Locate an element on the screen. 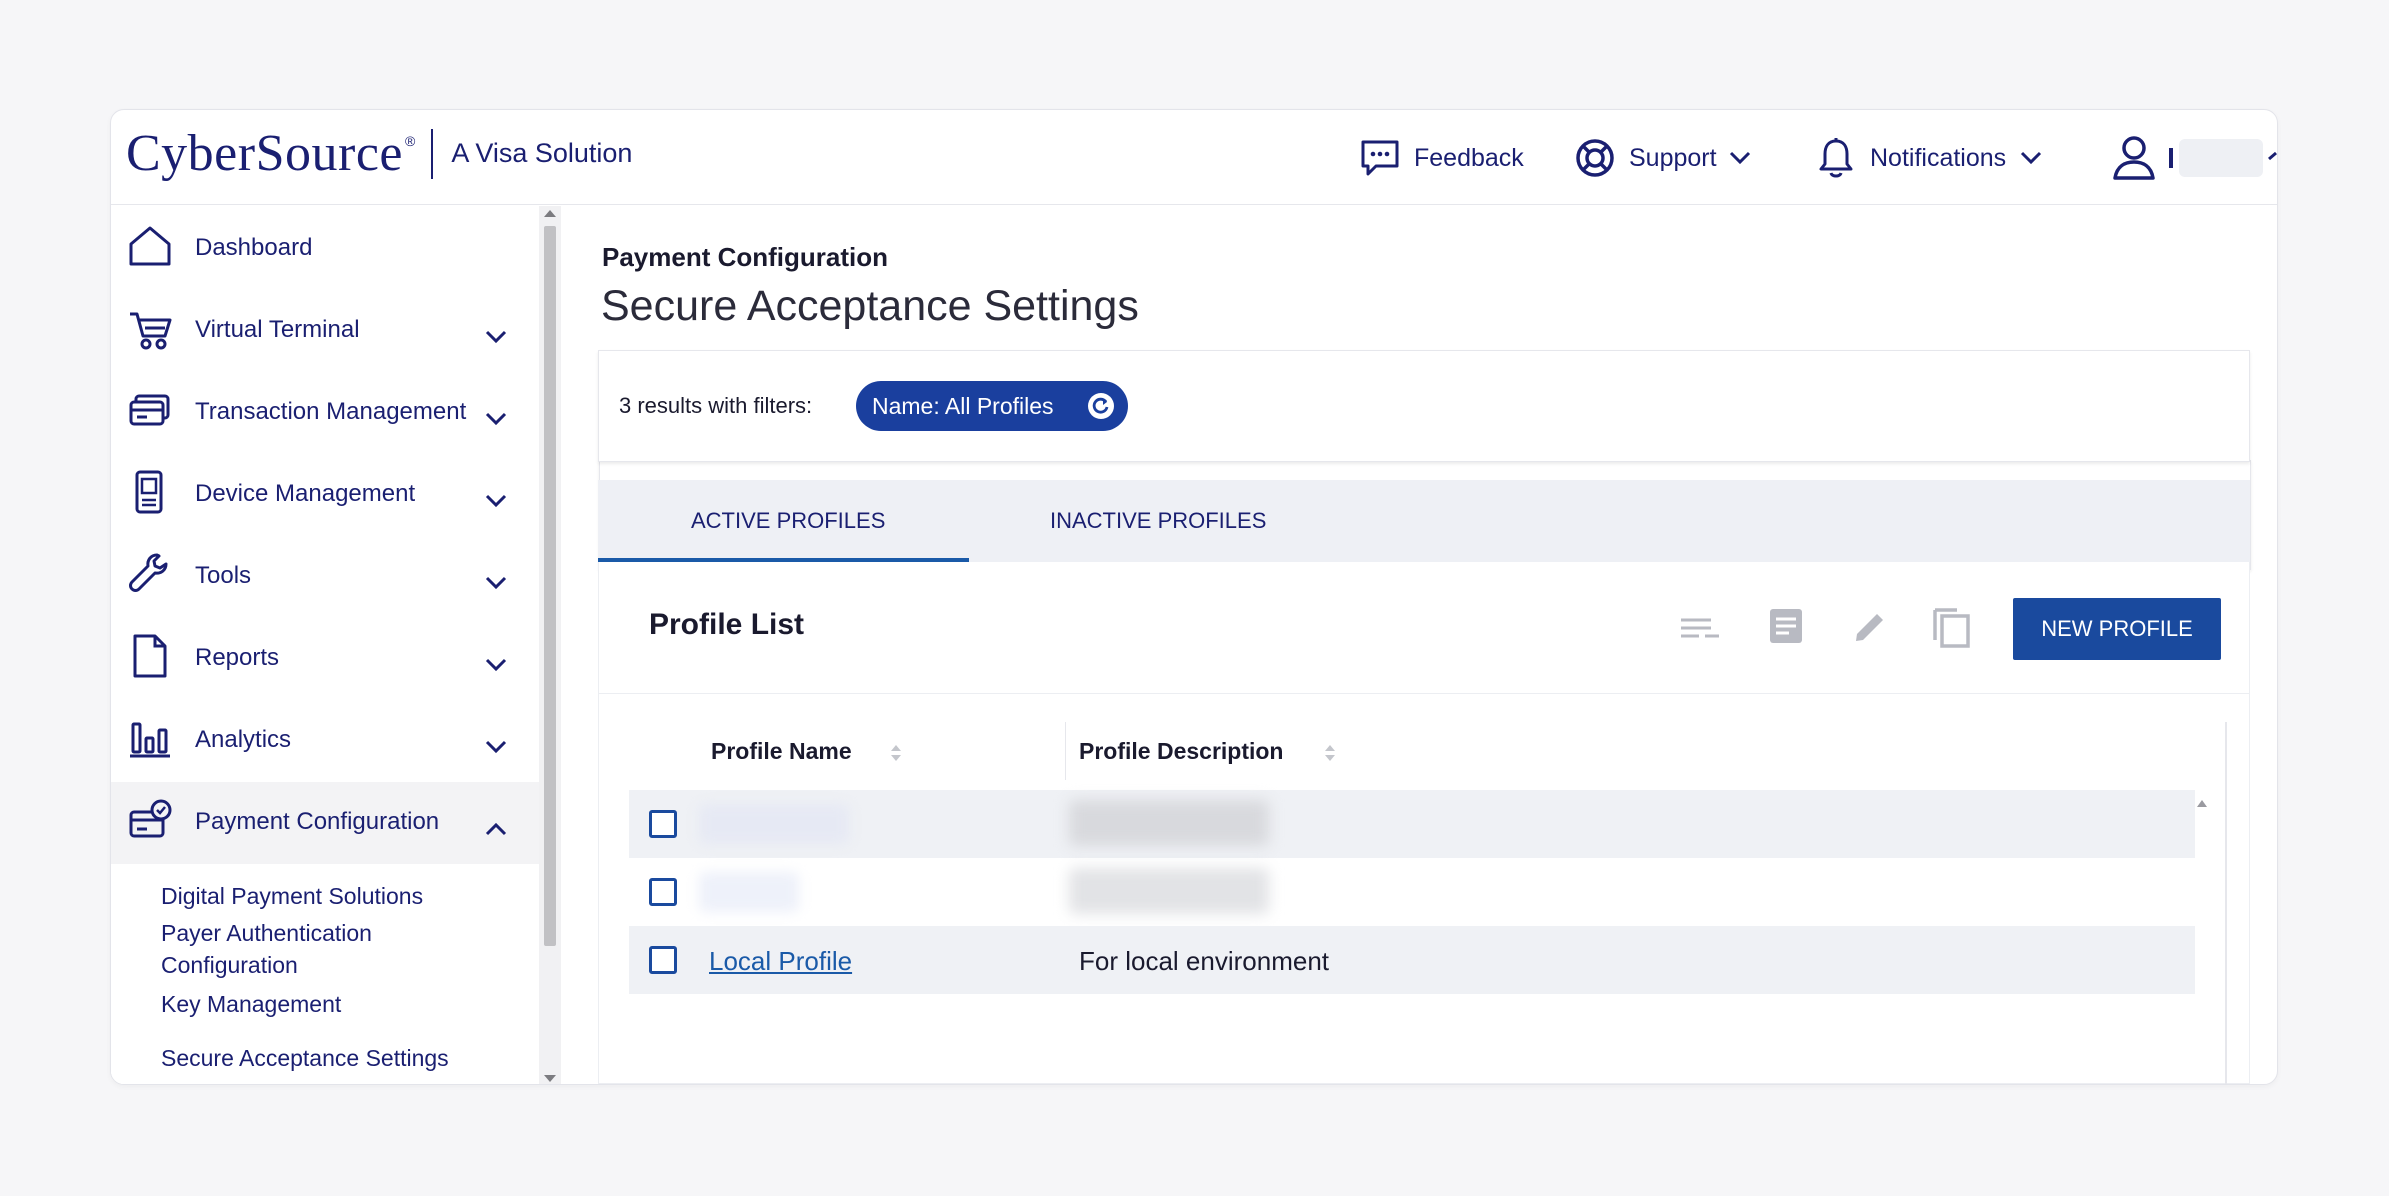  sidebar-subitem-digital-payment-solutions: Digital Payment Solutions is located at coordinates (292, 896).